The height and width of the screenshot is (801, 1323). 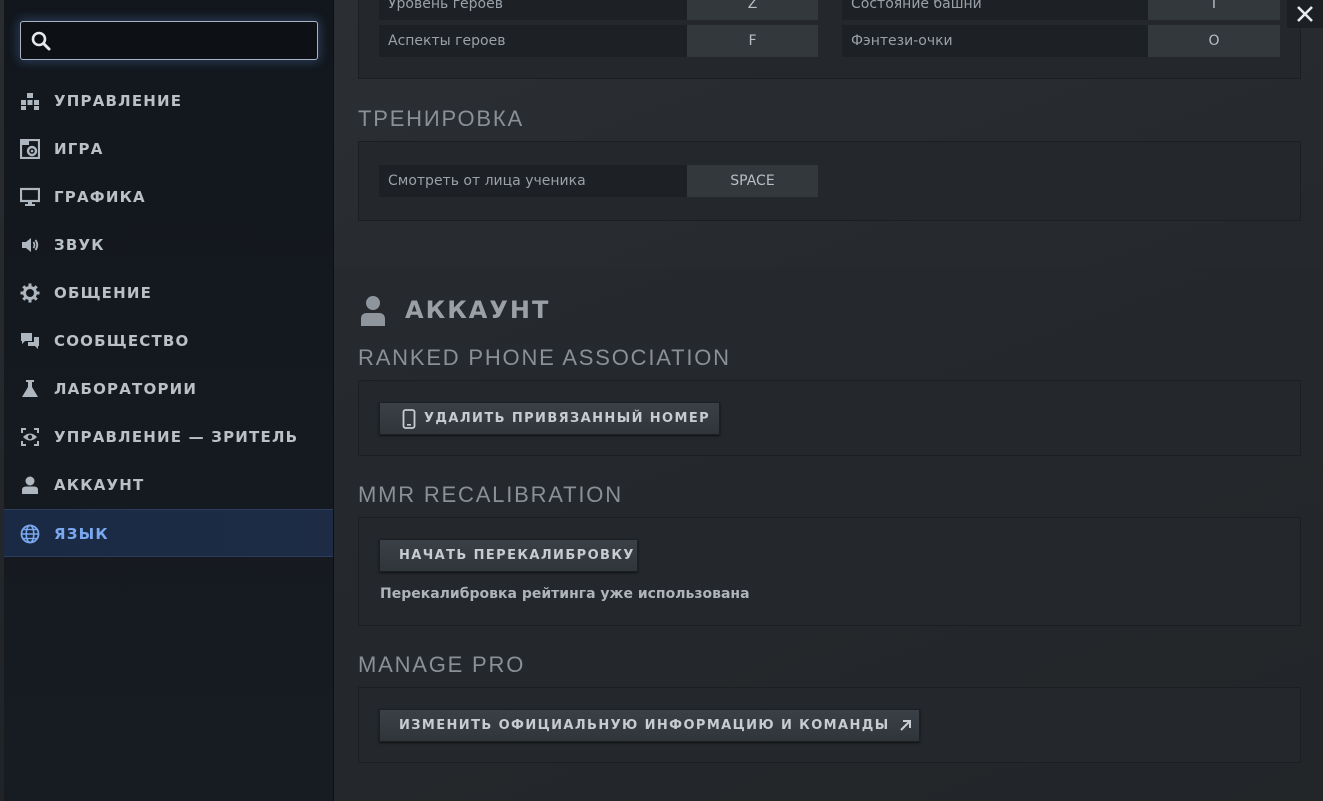 I want to click on account-user-icon, so click(x=373, y=311).